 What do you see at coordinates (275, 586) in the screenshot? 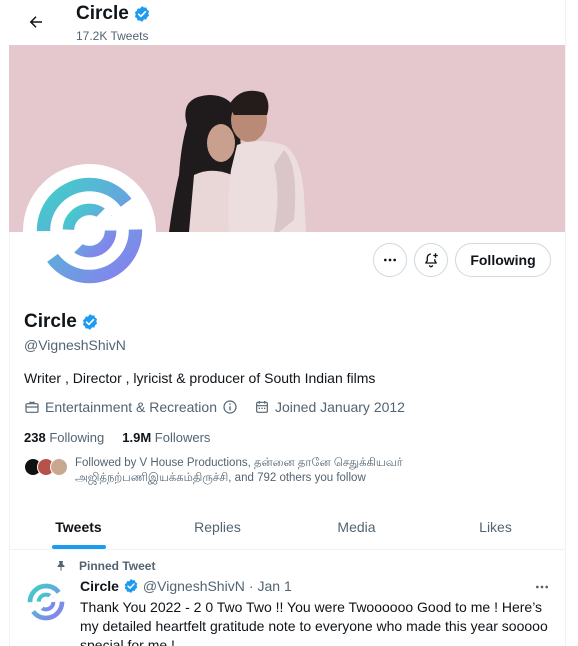
I see `tweet-date: Jan 1` at bounding box center [275, 586].